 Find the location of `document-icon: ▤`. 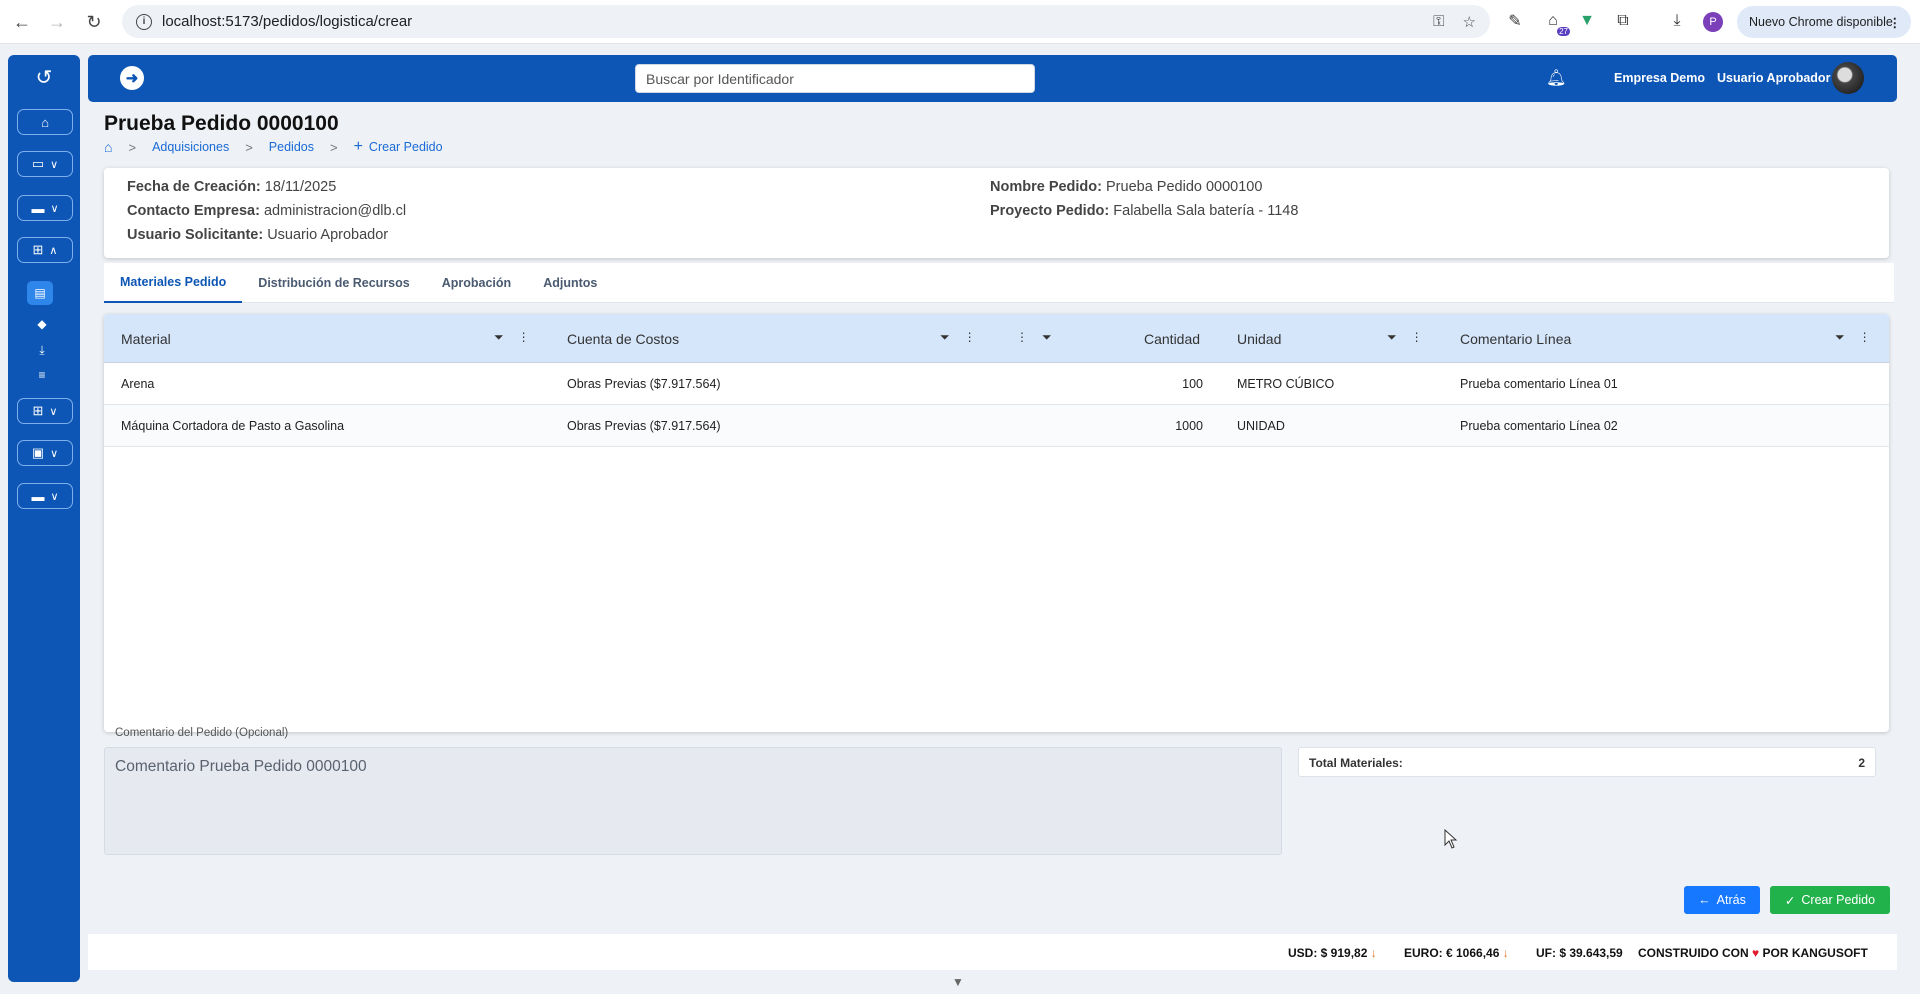

document-icon: ▤ is located at coordinates (40, 293).